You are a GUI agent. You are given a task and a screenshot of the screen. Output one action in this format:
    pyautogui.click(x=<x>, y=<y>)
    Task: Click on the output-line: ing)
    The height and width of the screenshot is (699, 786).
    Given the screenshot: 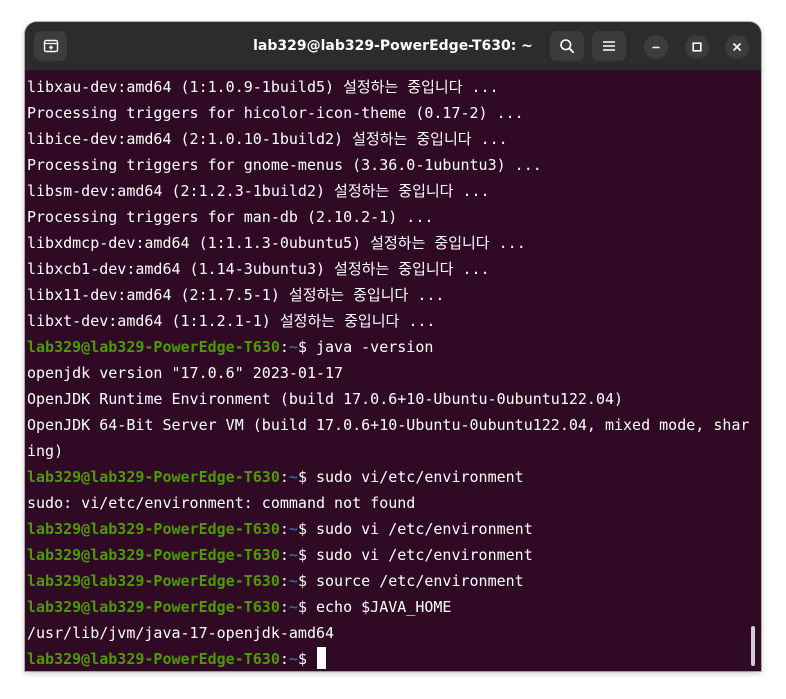 What is the action you would take?
    pyautogui.click(x=394, y=451)
    